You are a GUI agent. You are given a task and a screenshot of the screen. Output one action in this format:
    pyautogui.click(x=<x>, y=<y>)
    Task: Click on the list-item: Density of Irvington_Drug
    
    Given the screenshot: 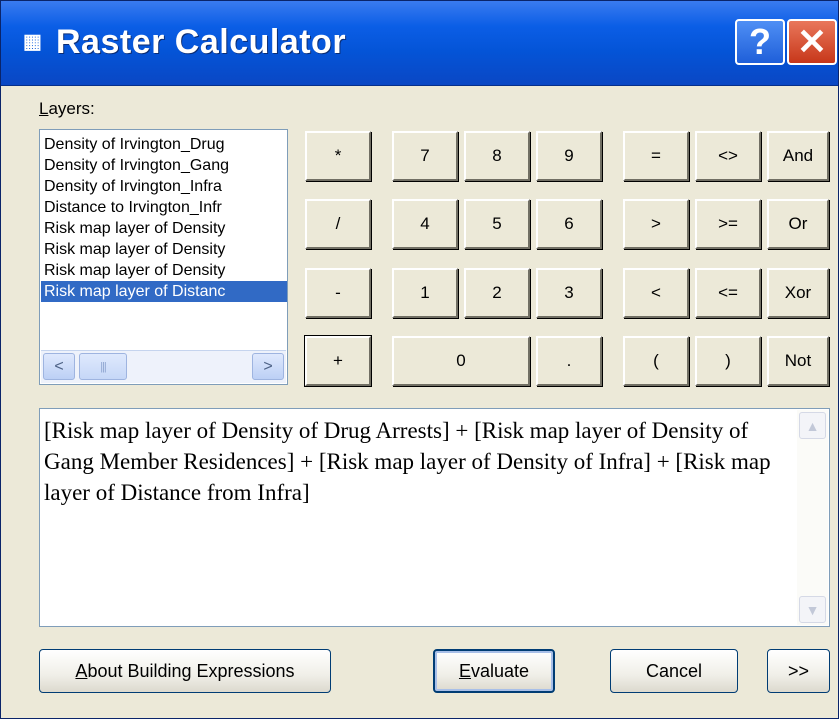 What is the action you would take?
    pyautogui.click(x=164, y=144)
    